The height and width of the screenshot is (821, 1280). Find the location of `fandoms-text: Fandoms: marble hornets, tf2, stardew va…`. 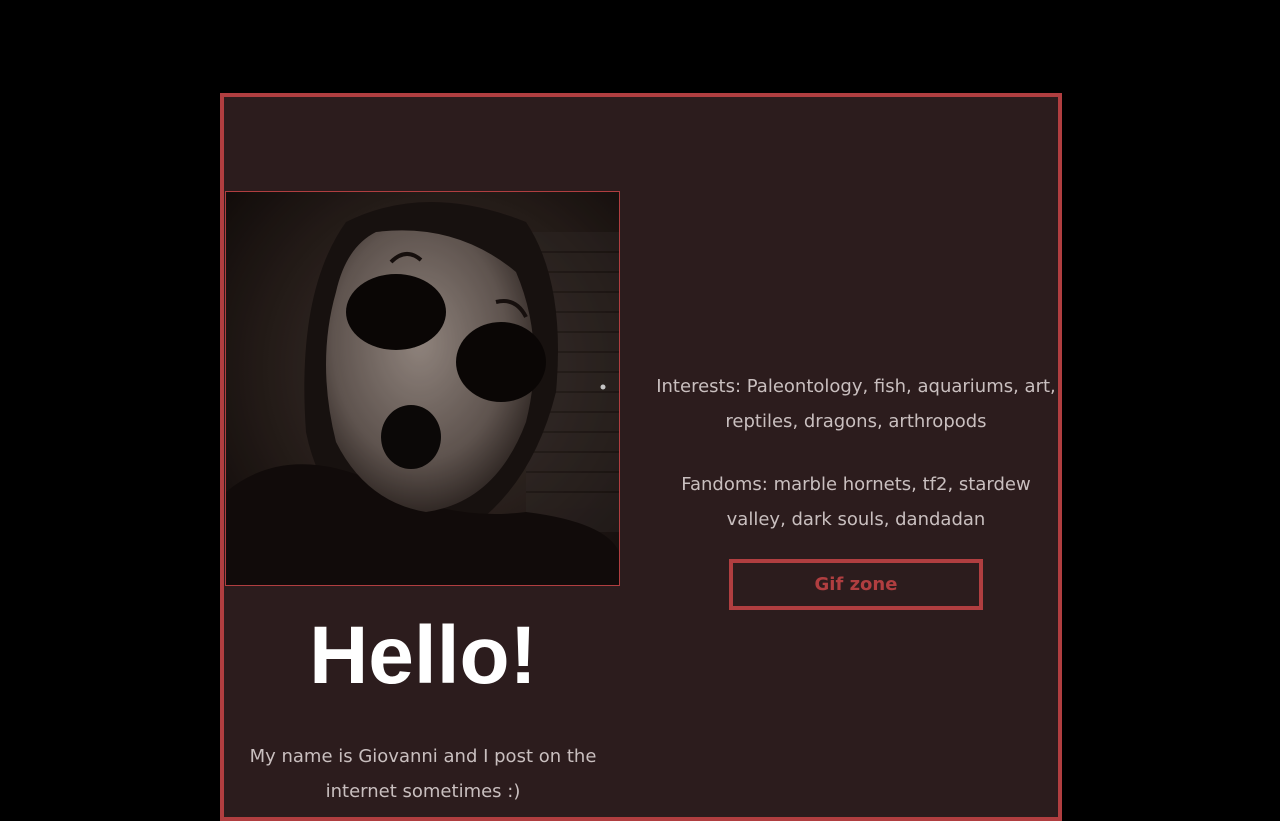

fandoms-text: Fandoms: marble hornets, tf2, stardew va… is located at coordinates (856, 502).